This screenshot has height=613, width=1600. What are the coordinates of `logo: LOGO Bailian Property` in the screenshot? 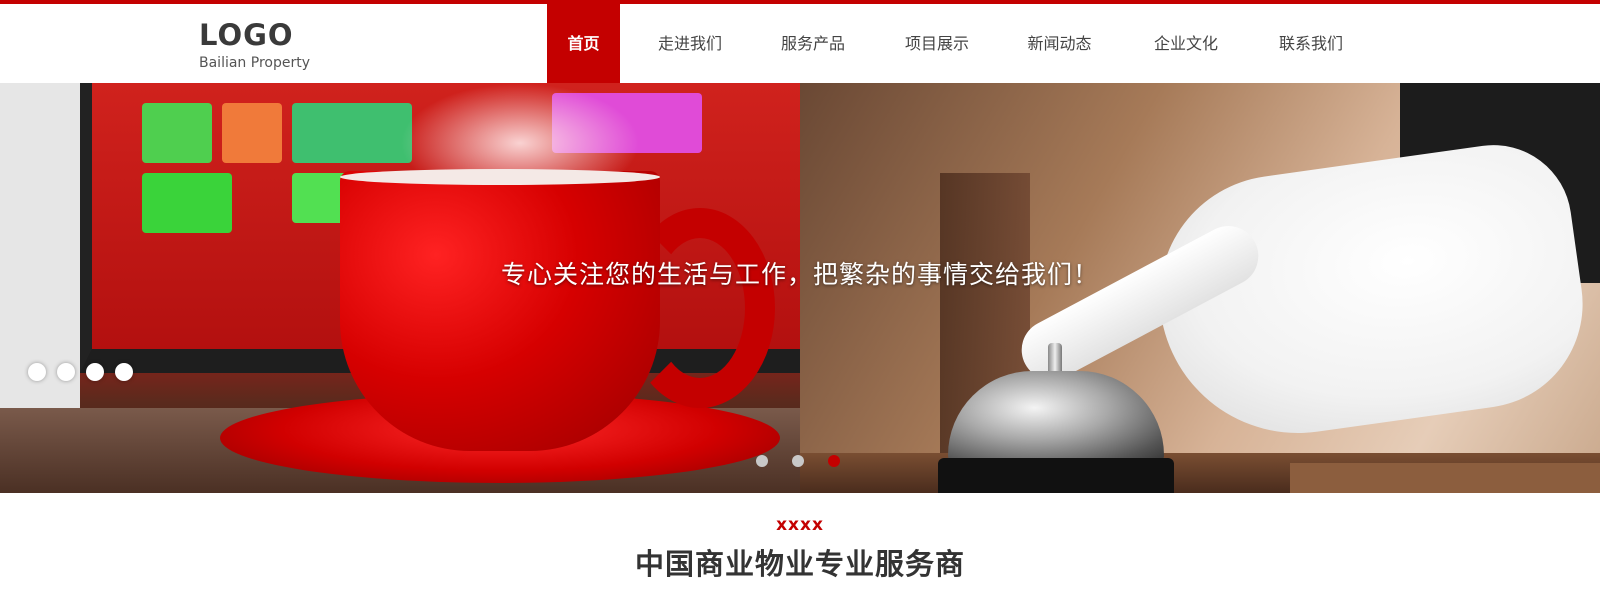 It's located at (254, 45).